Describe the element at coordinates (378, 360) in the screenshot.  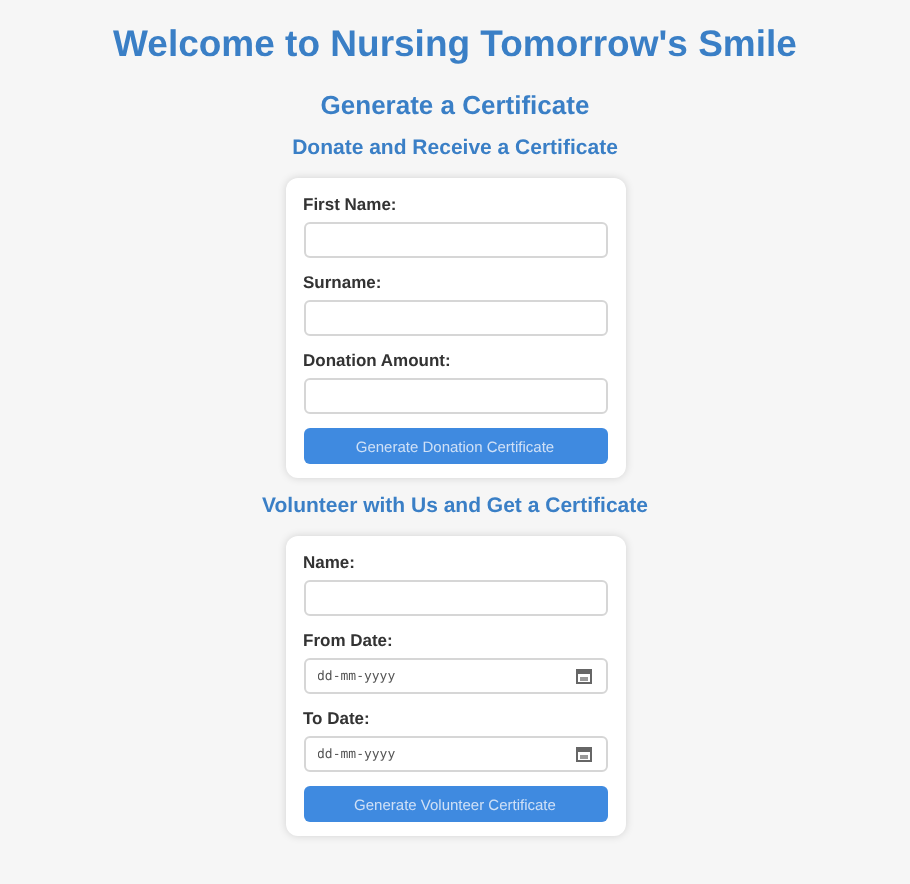
I see `field-label: Donation Amount:` at that location.